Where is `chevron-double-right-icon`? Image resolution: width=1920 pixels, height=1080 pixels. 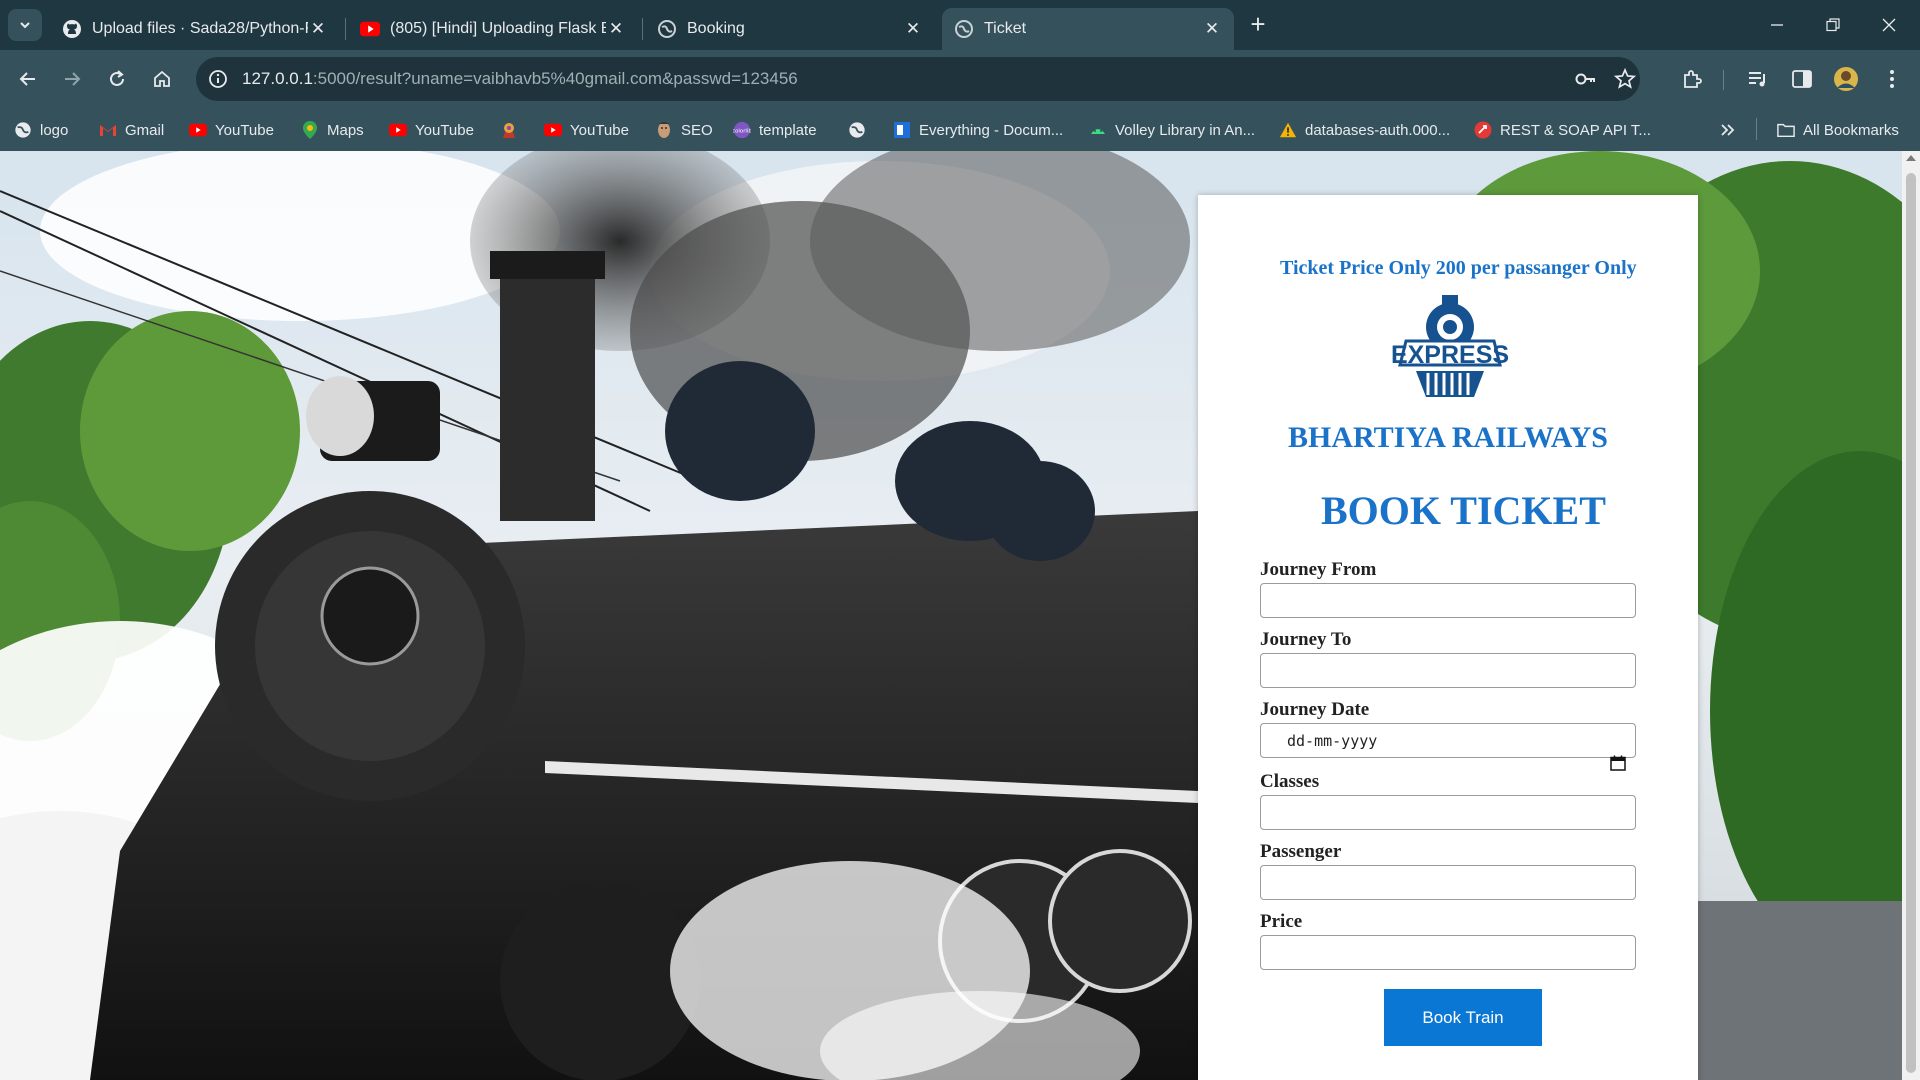 chevron-double-right-icon is located at coordinates (1728, 130).